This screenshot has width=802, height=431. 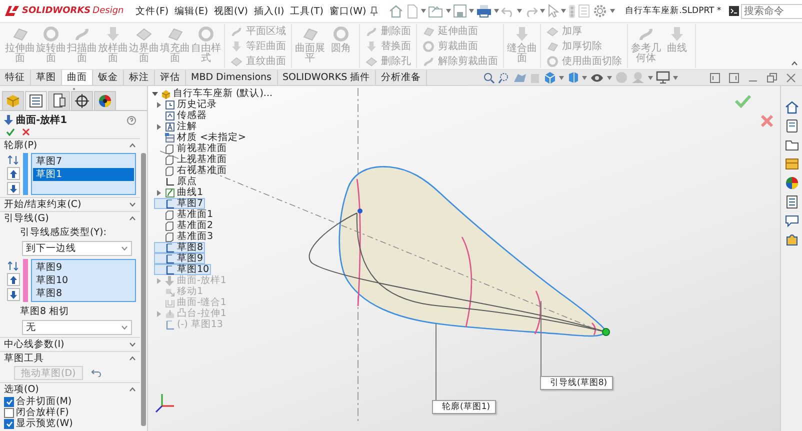 What do you see at coordinates (10, 132) in the screenshot?
I see `ok-button` at bounding box center [10, 132].